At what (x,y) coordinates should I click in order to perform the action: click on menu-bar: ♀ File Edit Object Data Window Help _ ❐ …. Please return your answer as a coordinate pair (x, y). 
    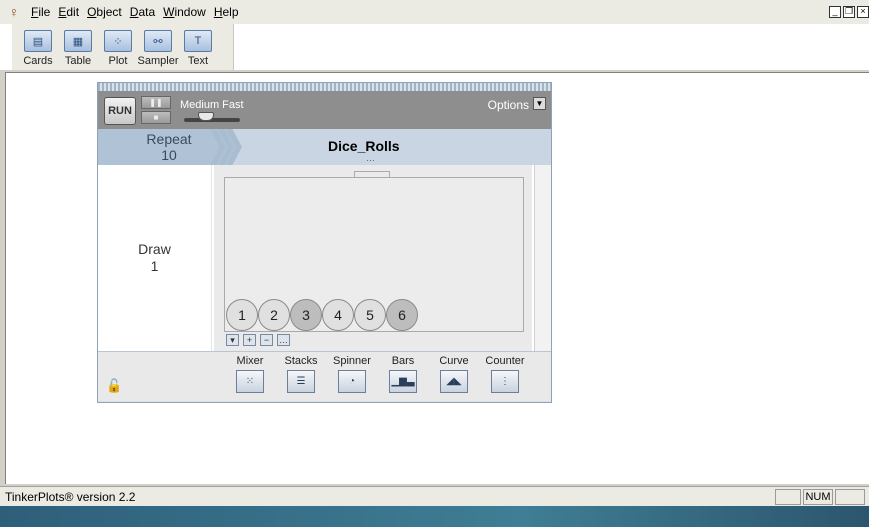
    Looking at the image, I should click on (434, 12).